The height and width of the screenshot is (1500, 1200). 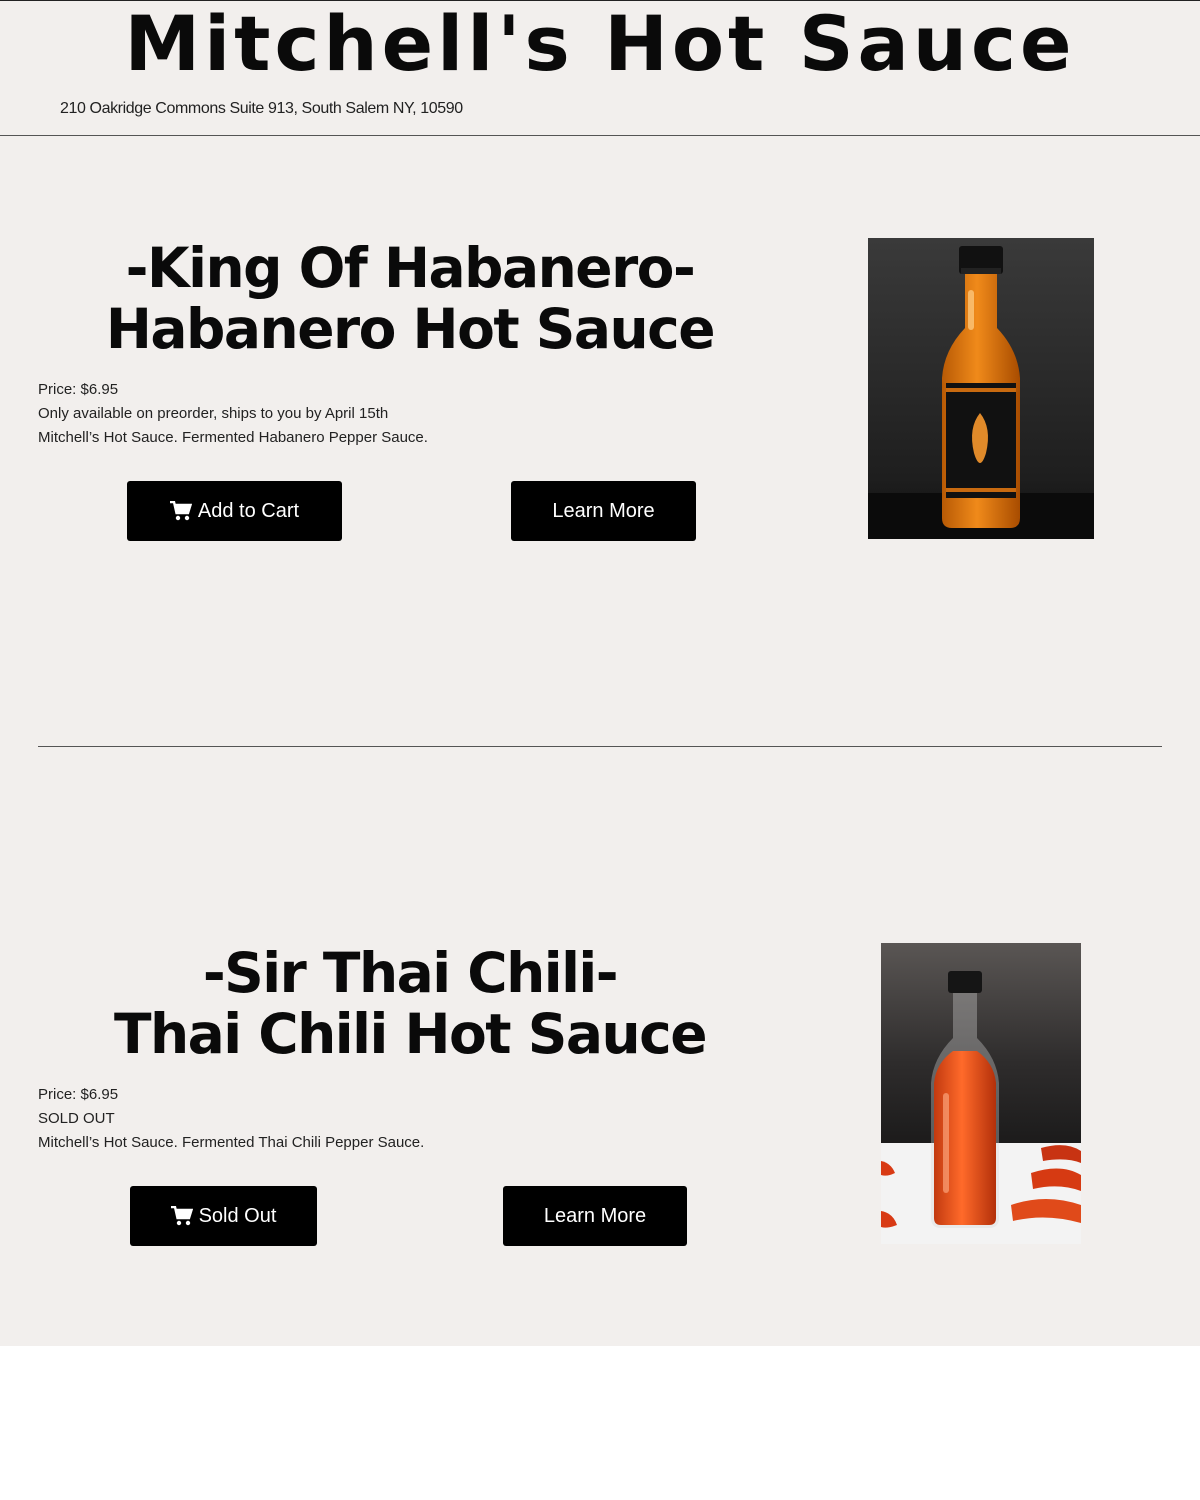 What do you see at coordinates (600, 44) in the screenshot?
I see `site-title: Mitchell's Hot Sauce` at bounding box center [600, 44].